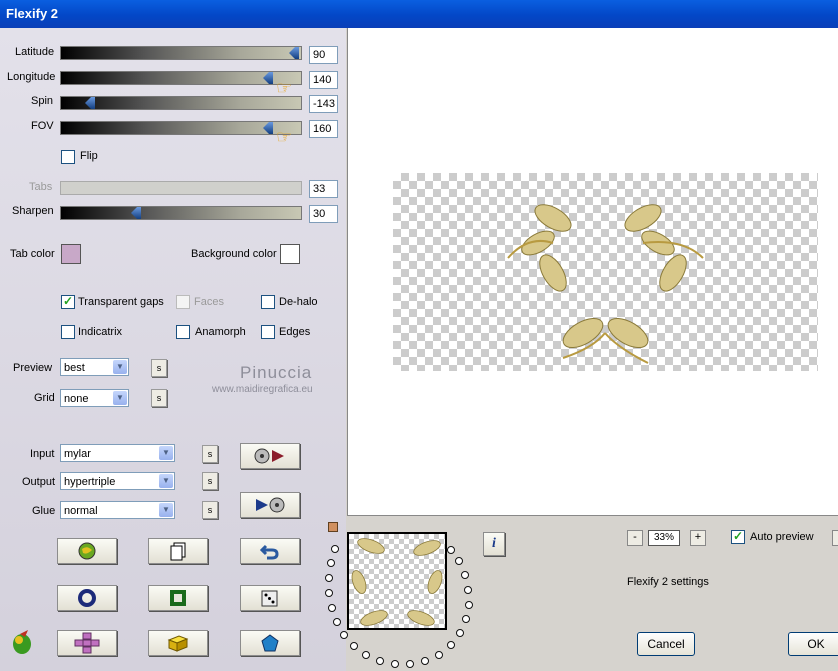 This screenshot has height=671, width=838. I want to click on spin-slider-thumb, so click(90, 103).